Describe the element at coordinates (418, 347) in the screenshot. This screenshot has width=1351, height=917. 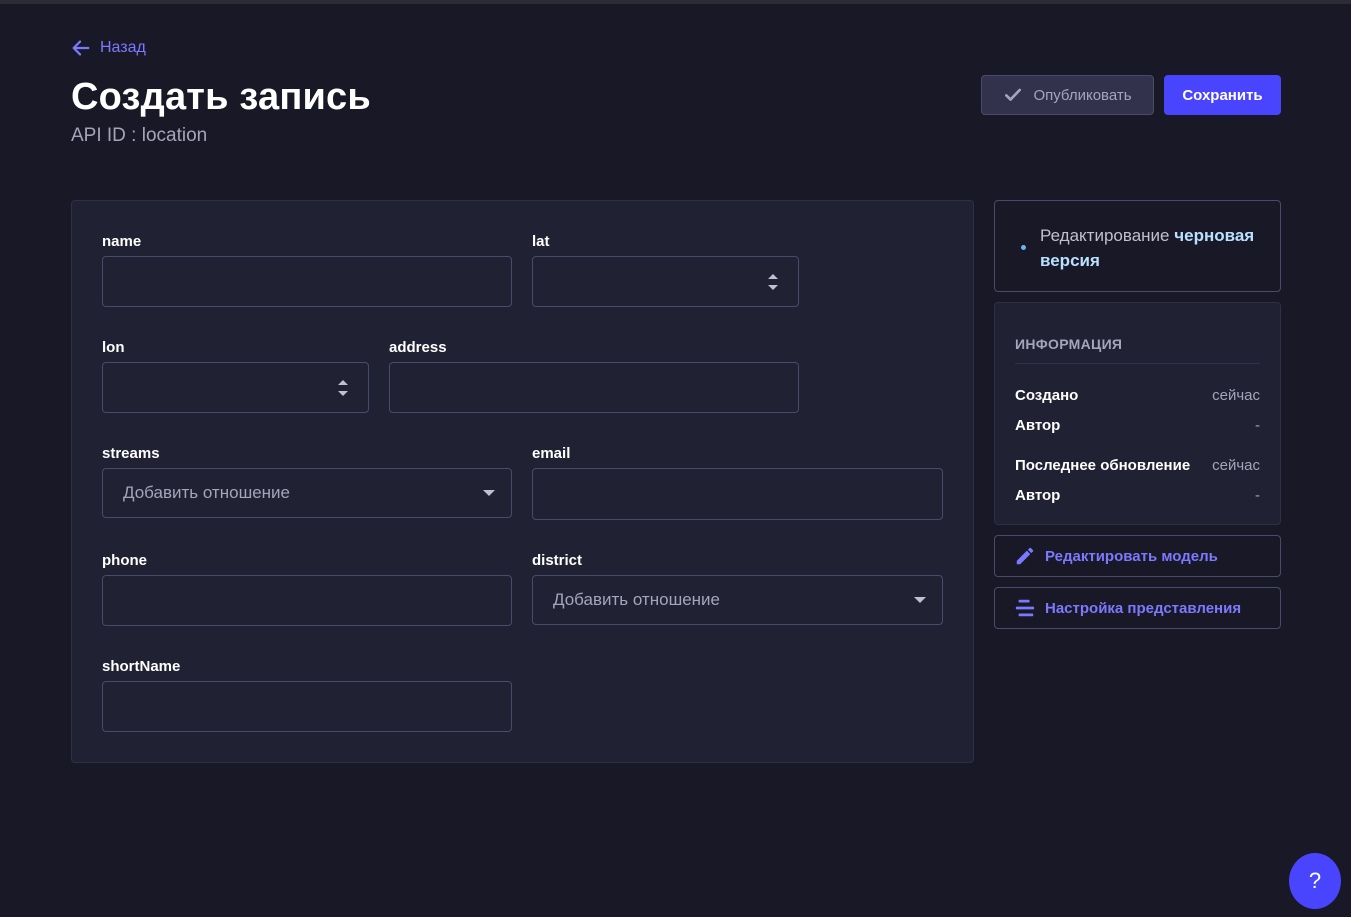
I see `address-label: address` at that location.